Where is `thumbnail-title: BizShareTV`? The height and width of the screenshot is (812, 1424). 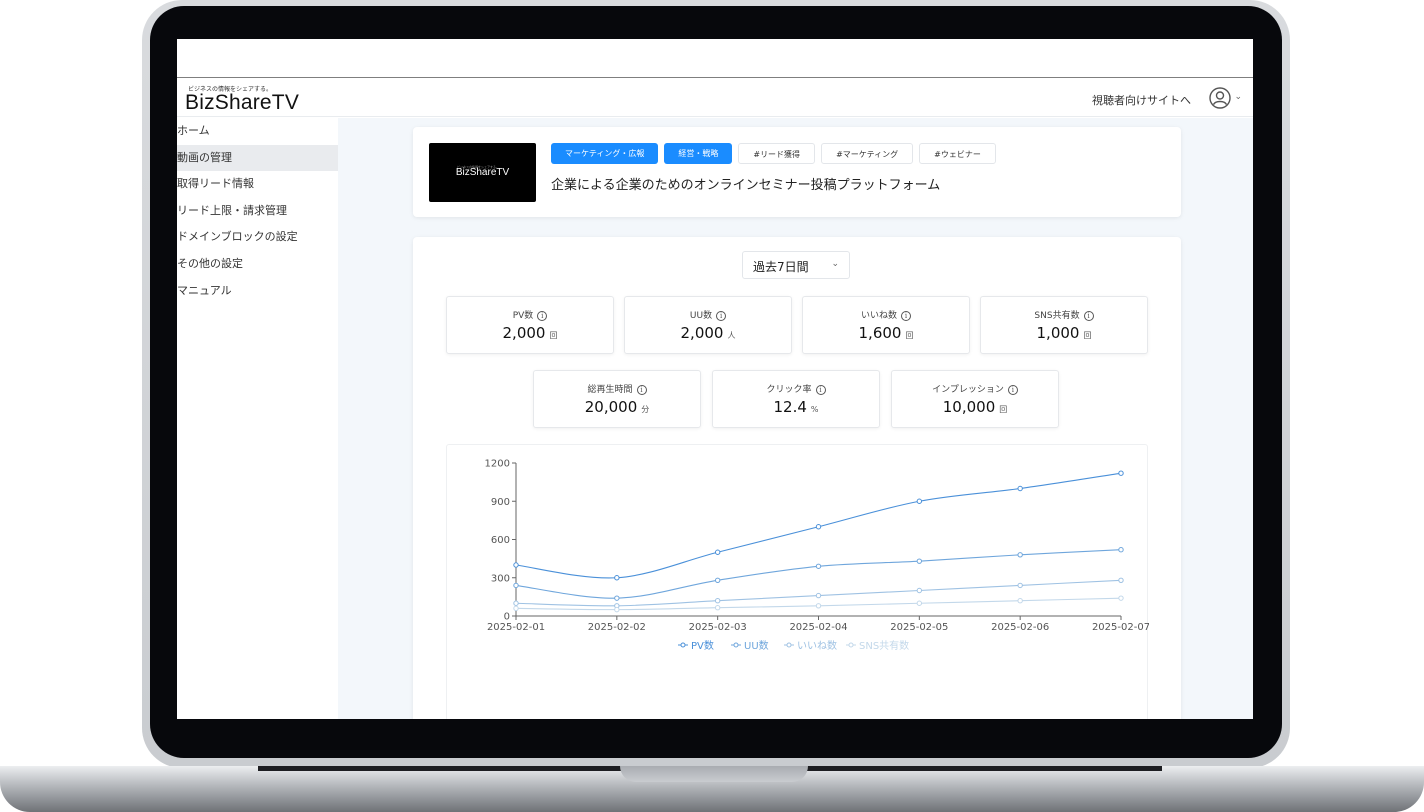 thumbnail-title: BizShareTV is located at coordinates (482, 172).